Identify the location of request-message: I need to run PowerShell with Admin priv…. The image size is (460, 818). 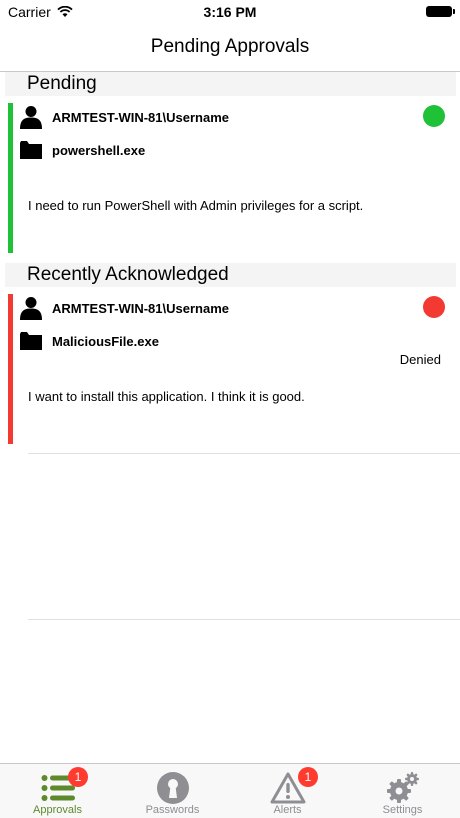
(196, 205).